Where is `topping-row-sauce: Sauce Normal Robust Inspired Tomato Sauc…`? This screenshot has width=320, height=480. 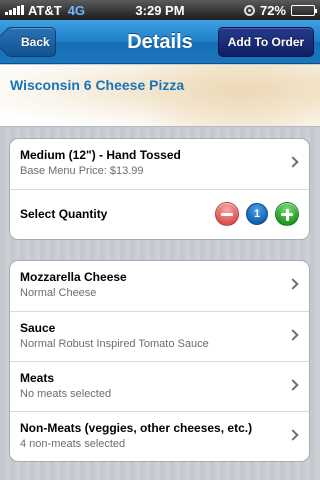 topping-row-sauce: Sauce Normal Robust Inspired Tomato Sauc… is located at coordinates (159, 336).